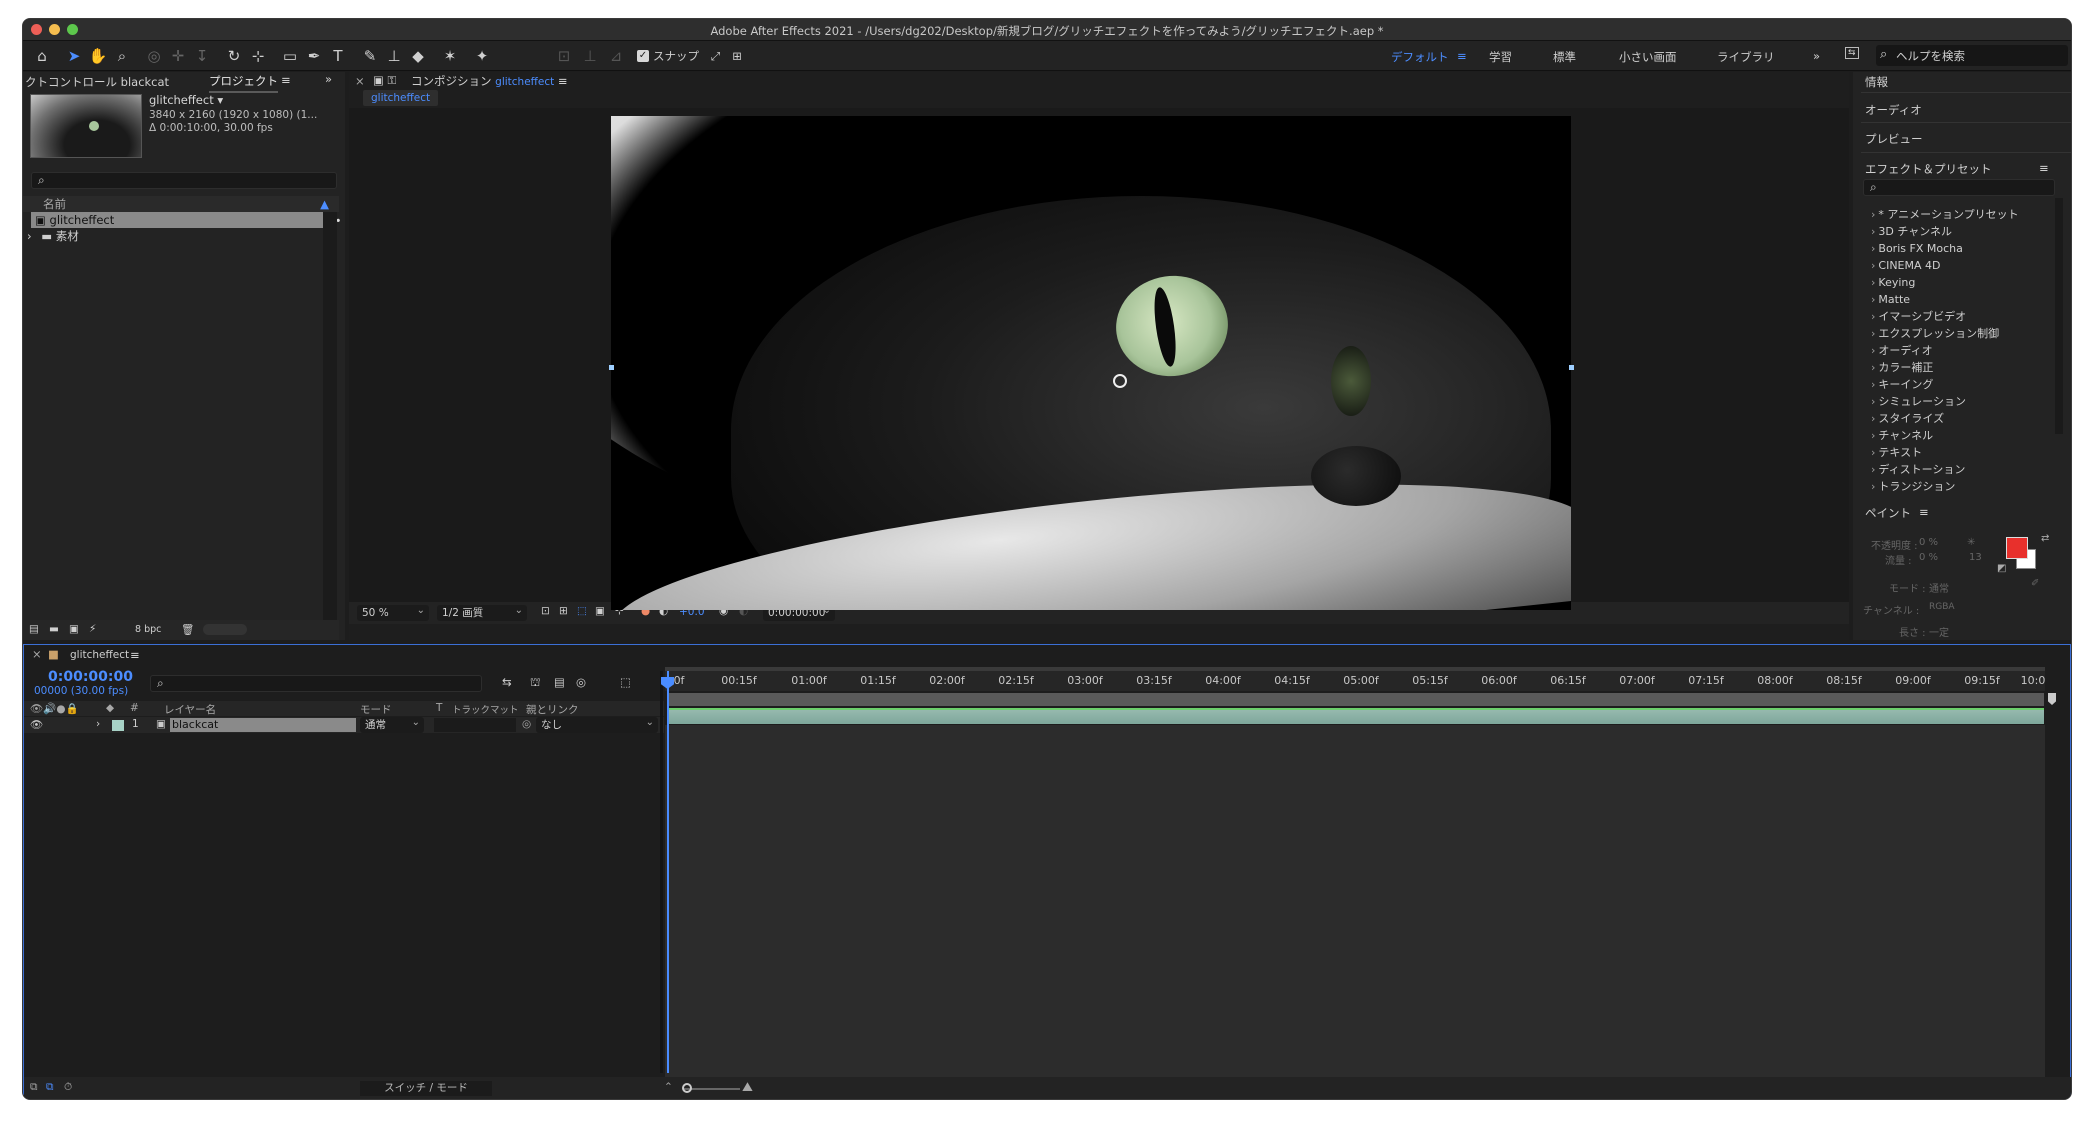 This screenshot has width=2094, height=1126. Describe the element at coordinates (1928, 542) in the screenshot. I see `opacity-value: 0 %` at that location.